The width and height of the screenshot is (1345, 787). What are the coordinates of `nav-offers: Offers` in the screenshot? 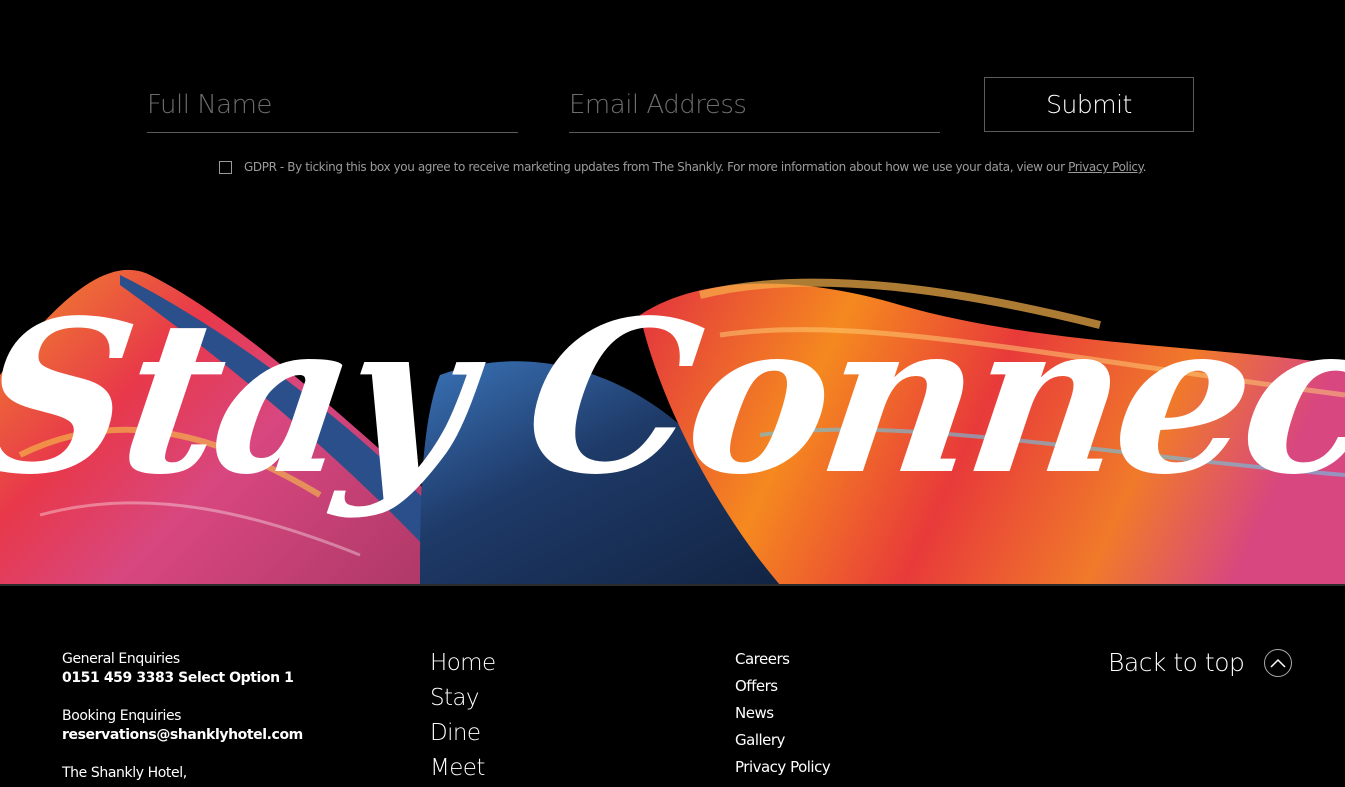 It's located at (782, 686).